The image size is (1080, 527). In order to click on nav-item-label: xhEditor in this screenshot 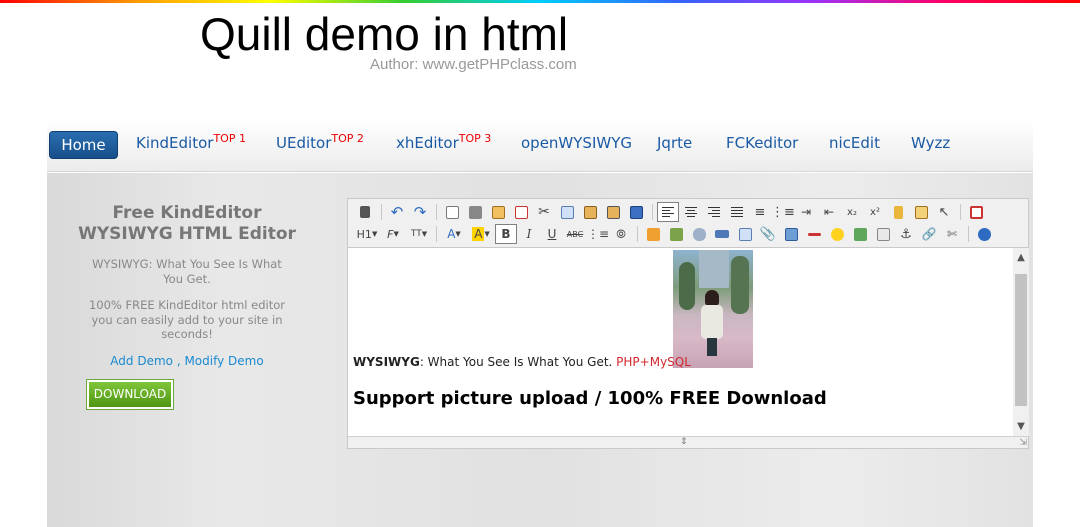, I will do `click(427, 143)`.